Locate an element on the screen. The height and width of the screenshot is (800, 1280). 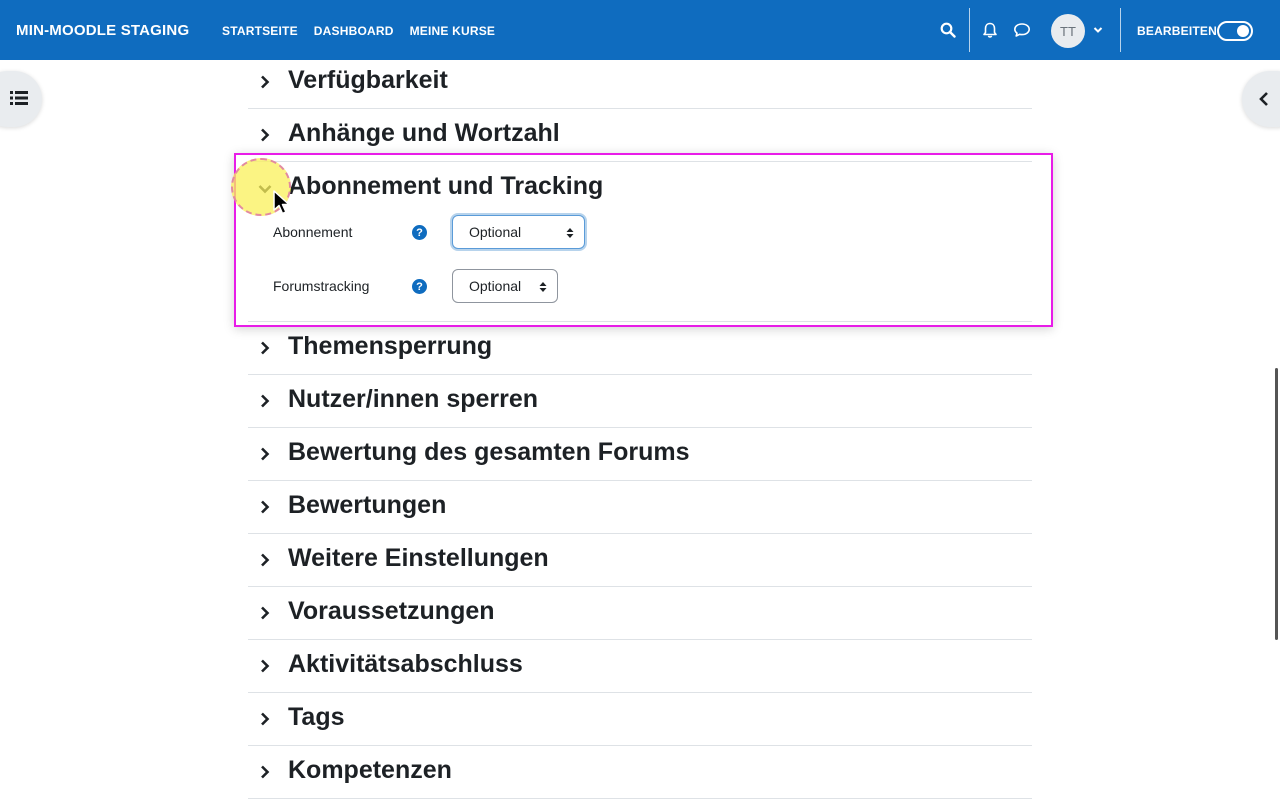
section-voraussetzungen: Voraussetzungen is located at coordinates (640, 613).